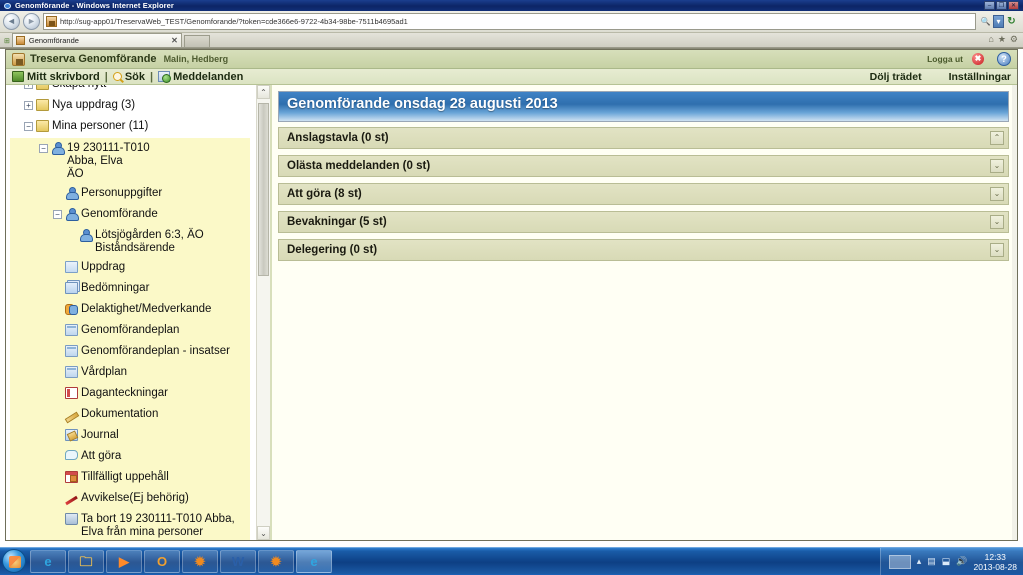  Describe the element at coordinates (1002, 39) in the screenshot. I see `favorites-icon: ★` at that location.